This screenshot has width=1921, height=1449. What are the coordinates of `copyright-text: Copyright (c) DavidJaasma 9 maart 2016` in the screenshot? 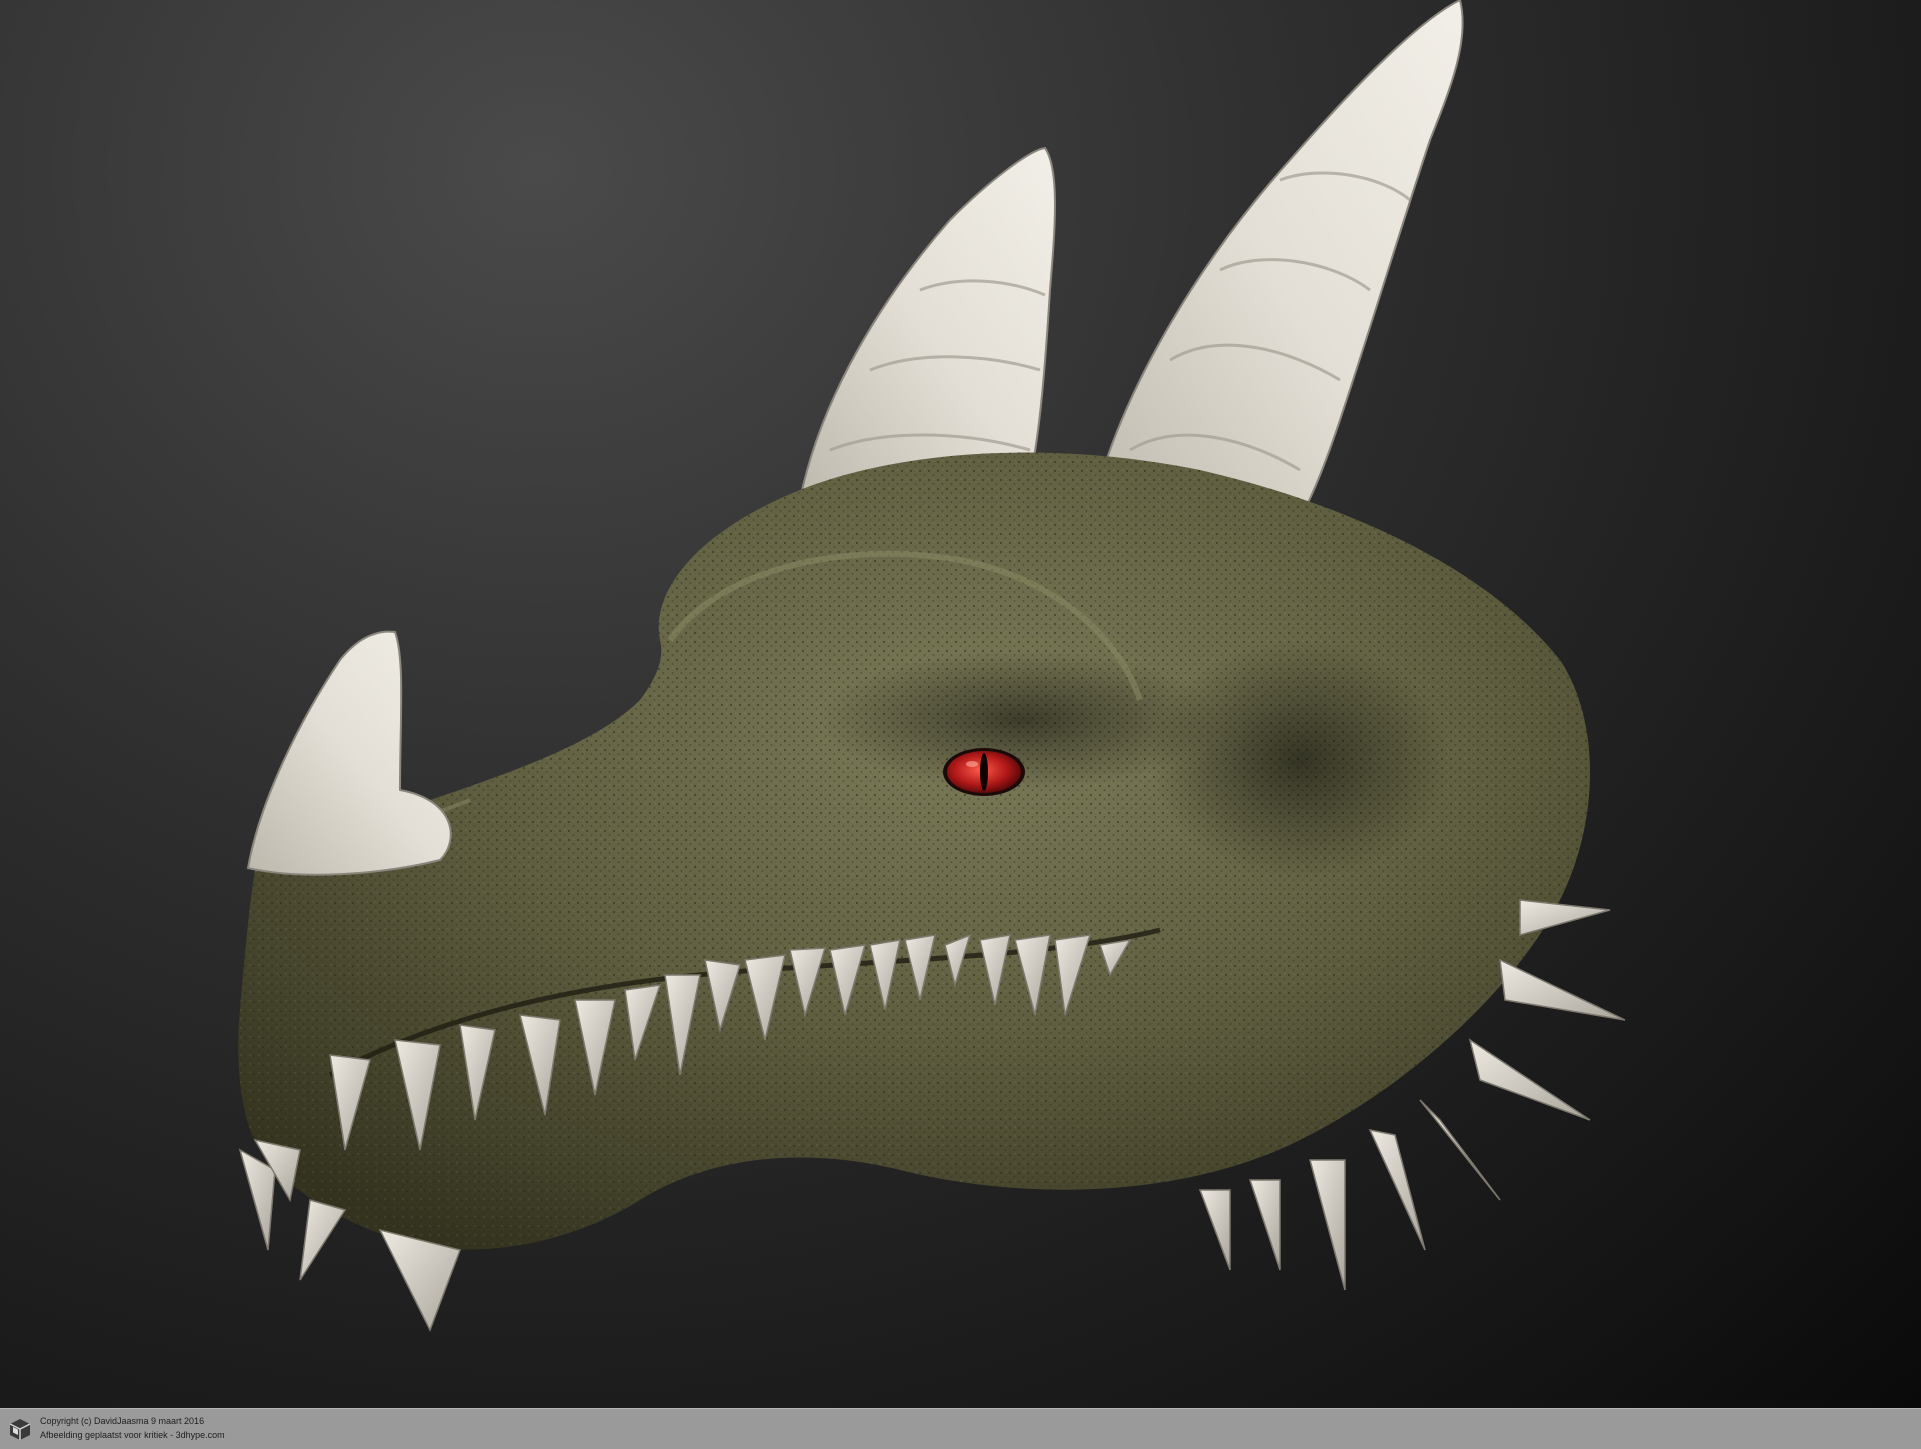 It's located at (122, 1421).